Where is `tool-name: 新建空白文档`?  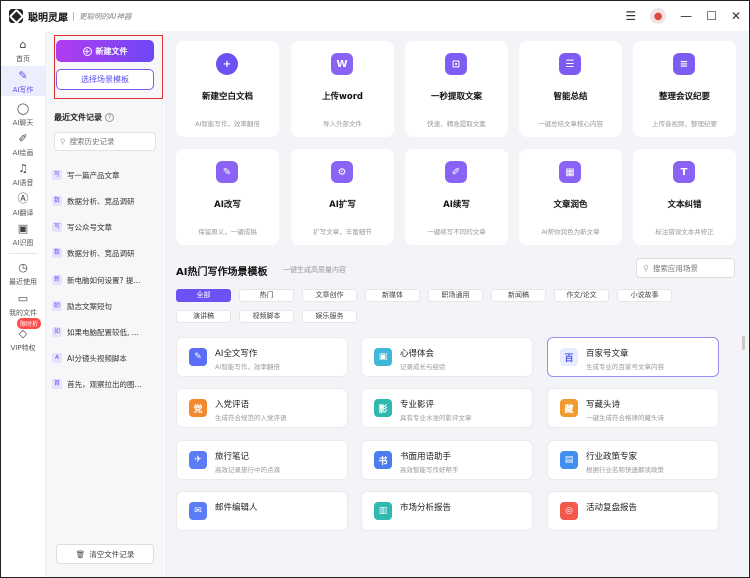
tool-name: 新建空白文档 is located at coordinates (227, 97).